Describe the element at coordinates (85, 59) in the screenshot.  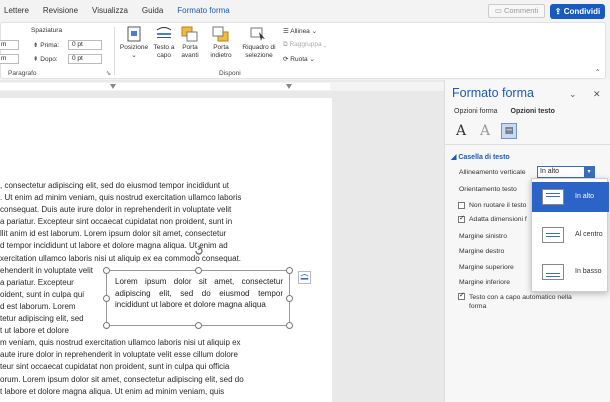
I see `space-after-input: 0 pt` at that location.